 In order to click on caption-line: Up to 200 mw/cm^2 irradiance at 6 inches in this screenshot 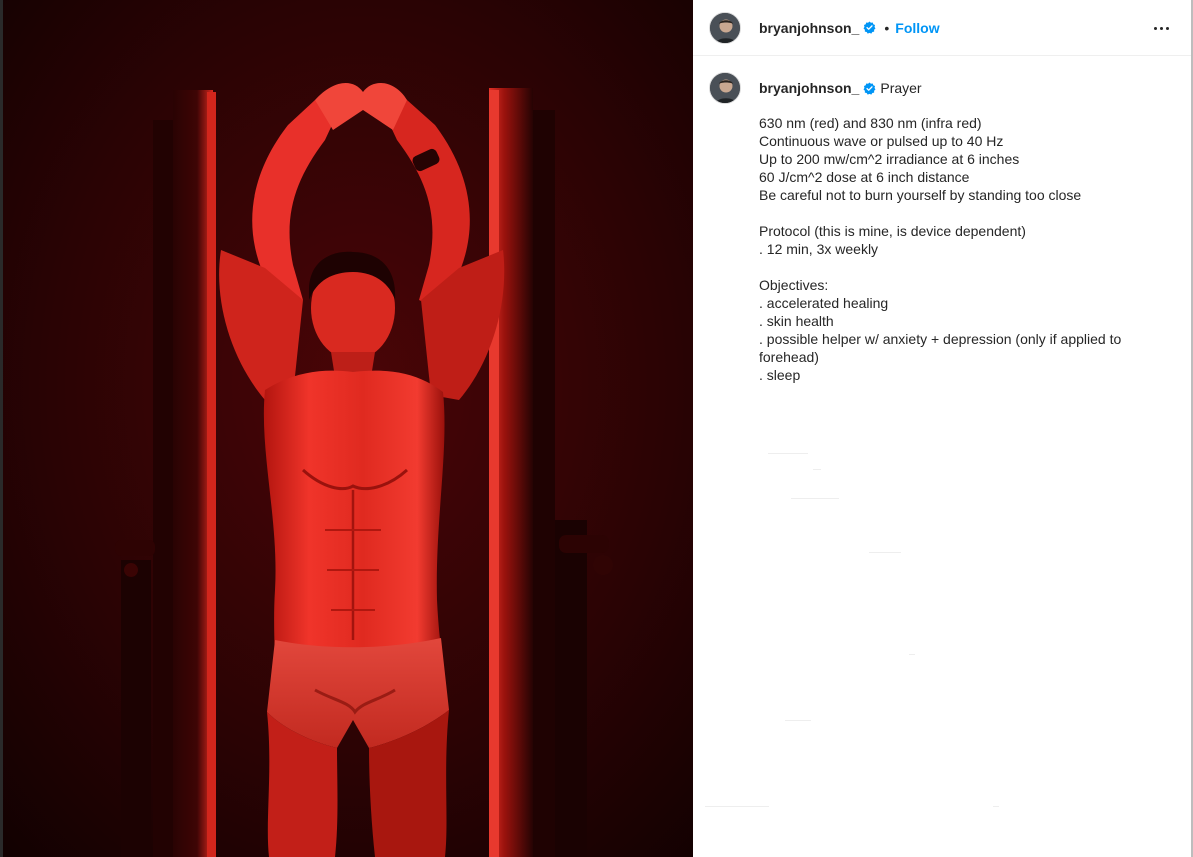, I will do `click(889, 159)`.